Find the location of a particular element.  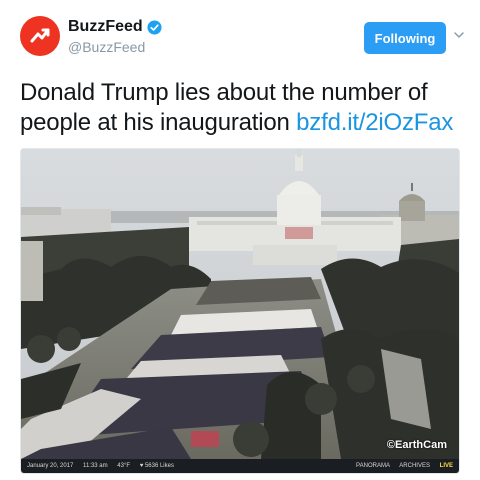

archives-link: ARCHIVES is located at coordinates (414, 466).